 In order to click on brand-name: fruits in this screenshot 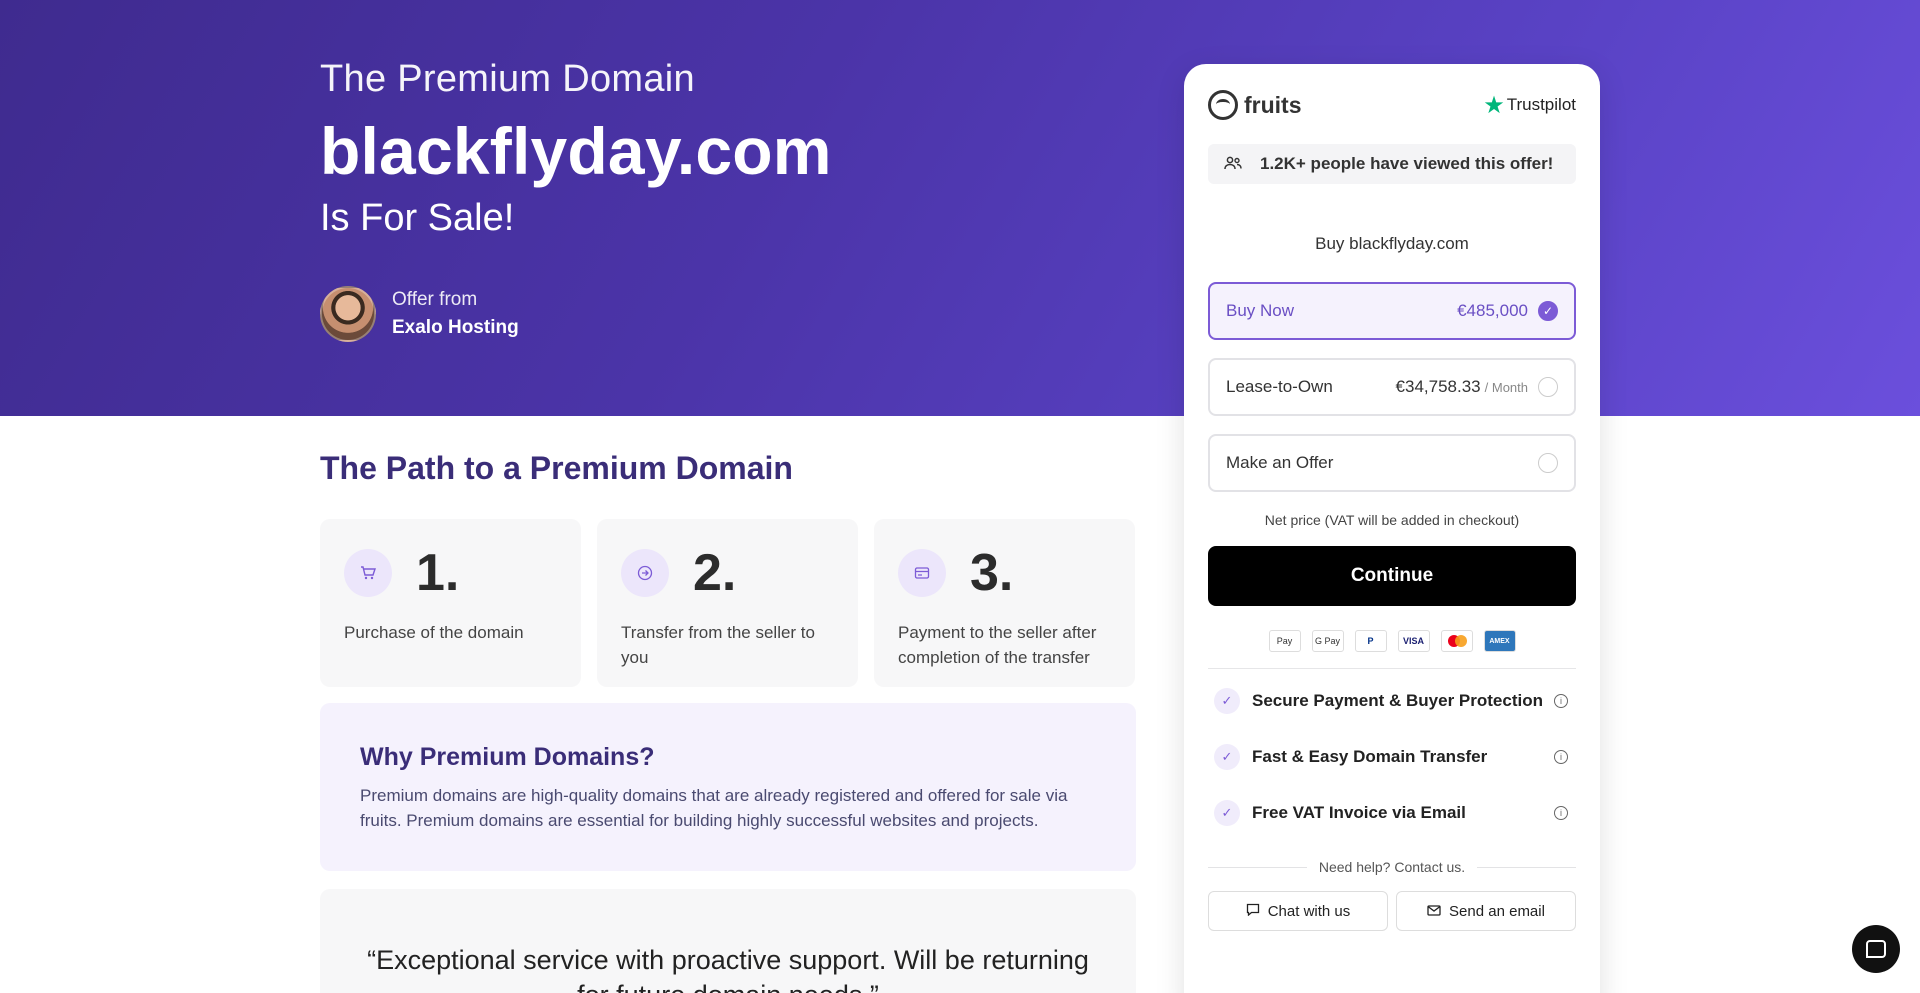, I will do `click(1273, 104)`.